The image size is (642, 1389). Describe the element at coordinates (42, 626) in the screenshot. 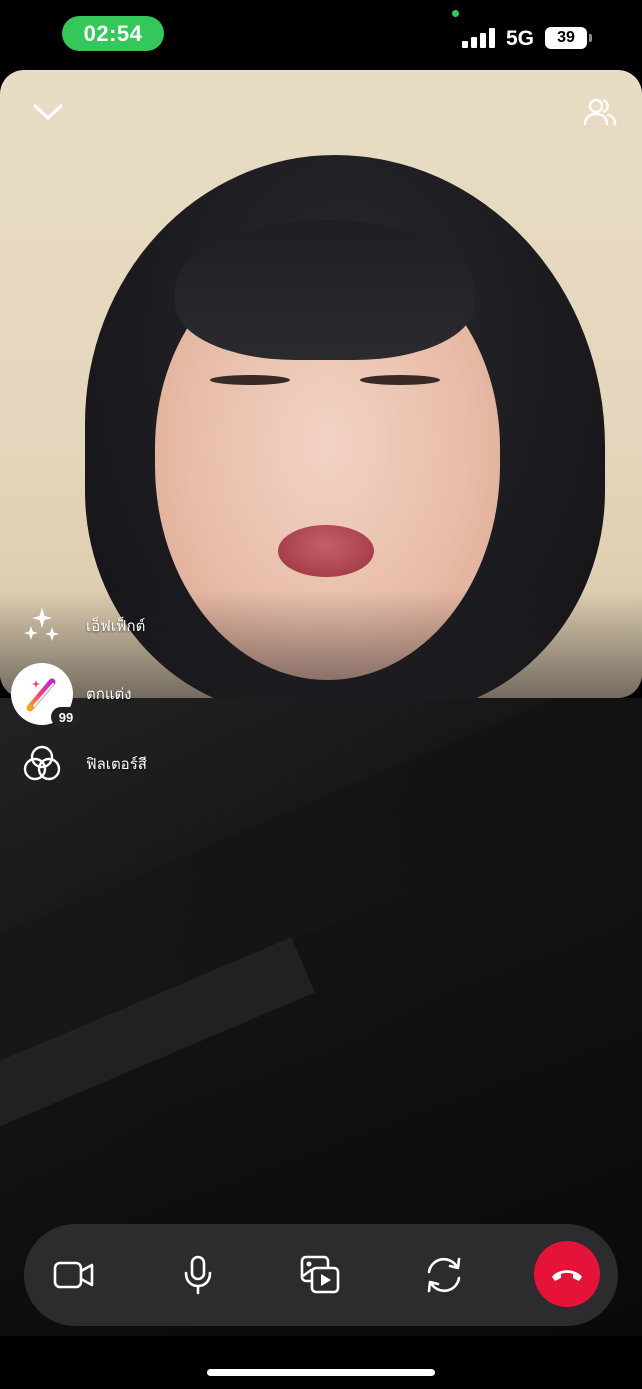

I see `sparkles-icon` at that location.